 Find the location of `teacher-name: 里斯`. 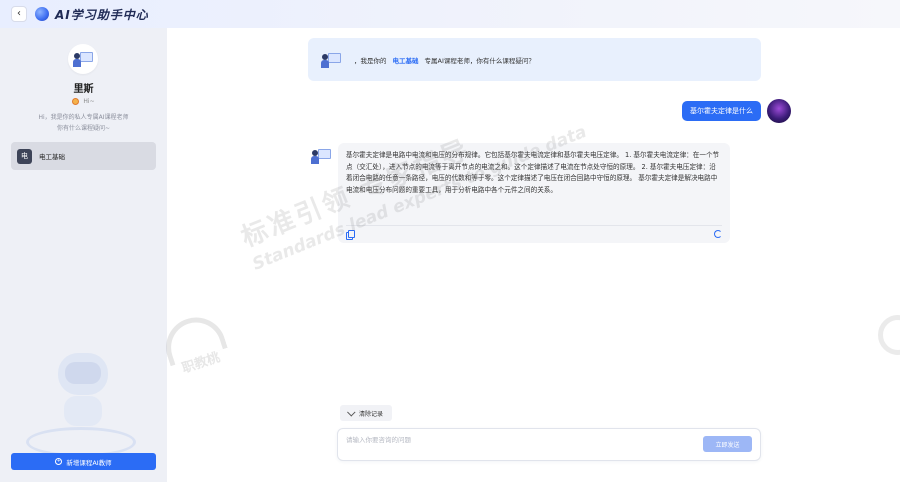

teacher-name: 里斯 is located at coordinates (83, 89).